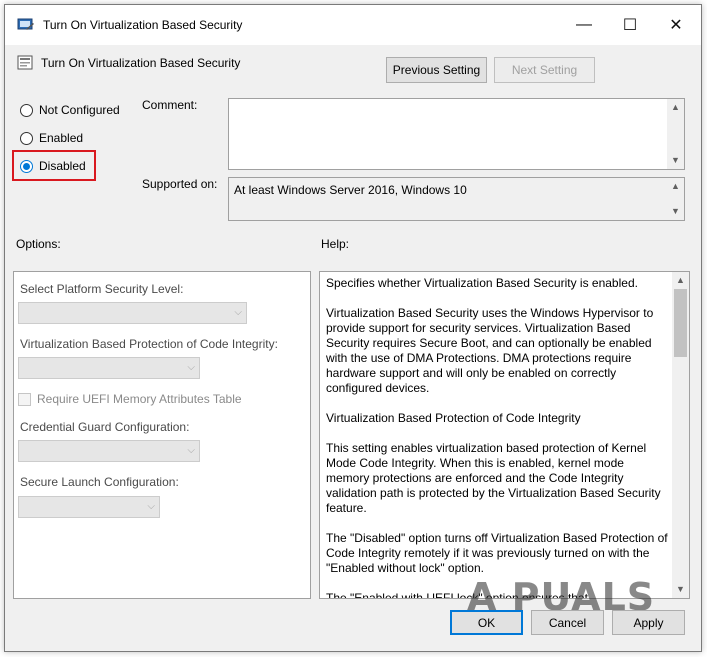 This screenshot has width=707, height=657. Describe the element at coordinates (675, 134) in the screenshot. I see `comment-scrollbar: ▲ ▼` at that location.